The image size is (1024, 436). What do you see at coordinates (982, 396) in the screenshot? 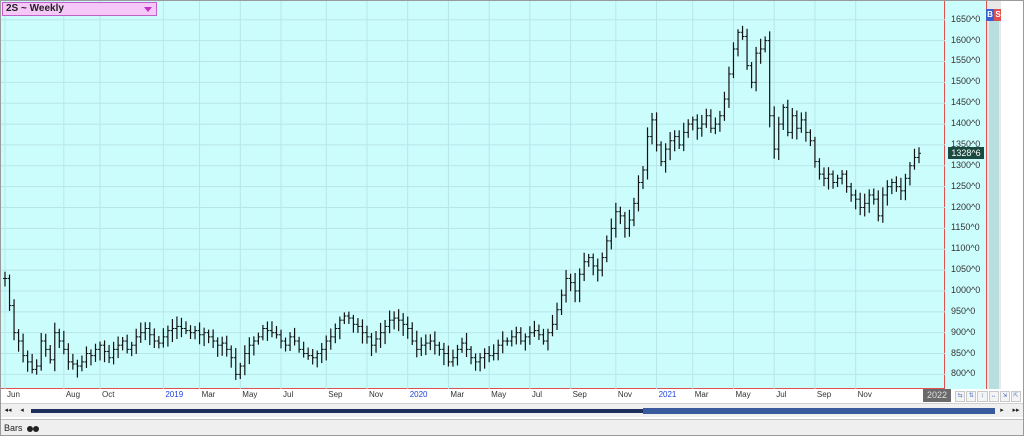
I see `period-button: ↕` at bounding box center [982, 396].